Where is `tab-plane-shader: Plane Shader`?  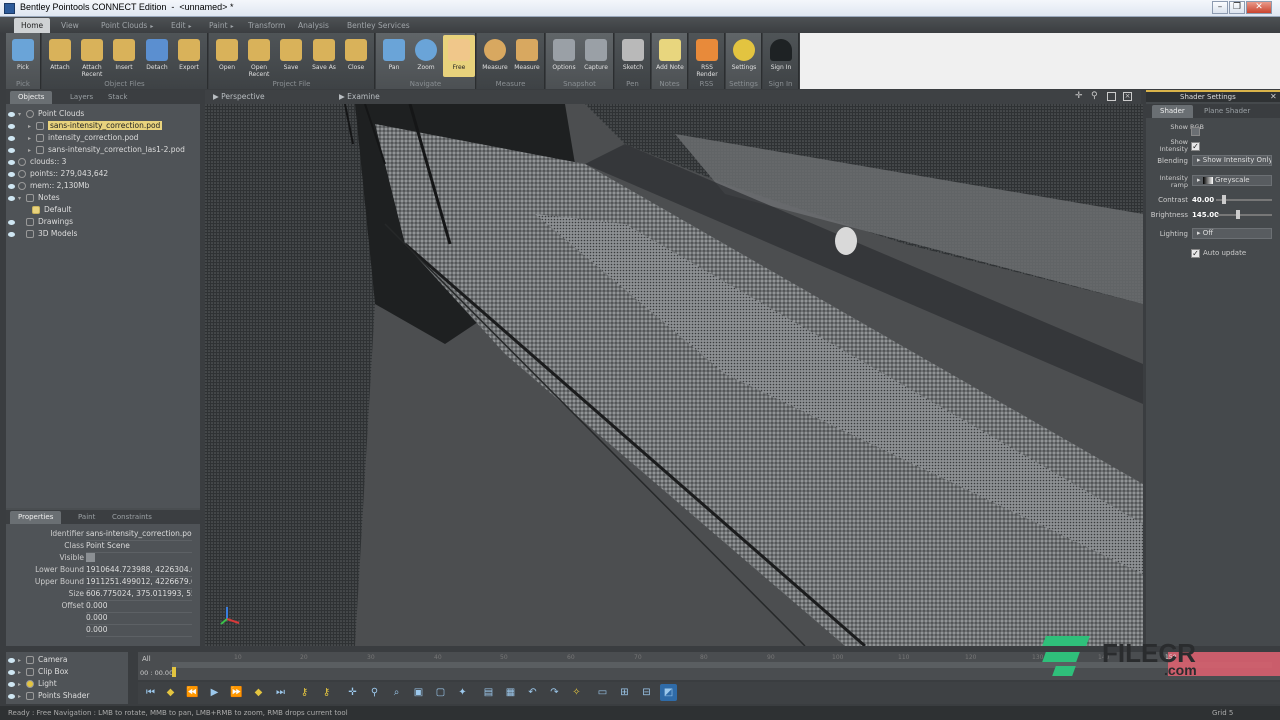
tab-plane-shader: Plane Shader is located at coordinates (1227, 111).